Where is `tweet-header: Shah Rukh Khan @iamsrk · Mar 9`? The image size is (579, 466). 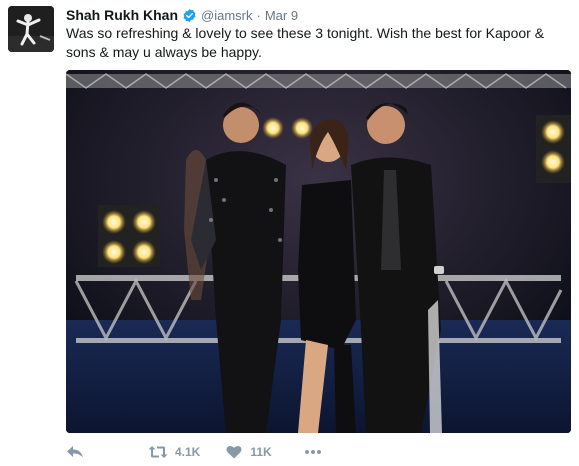 tweet-header: Shah Rukh Khan @iamsrk · Mar 9 is located at coordinates (182, 15).